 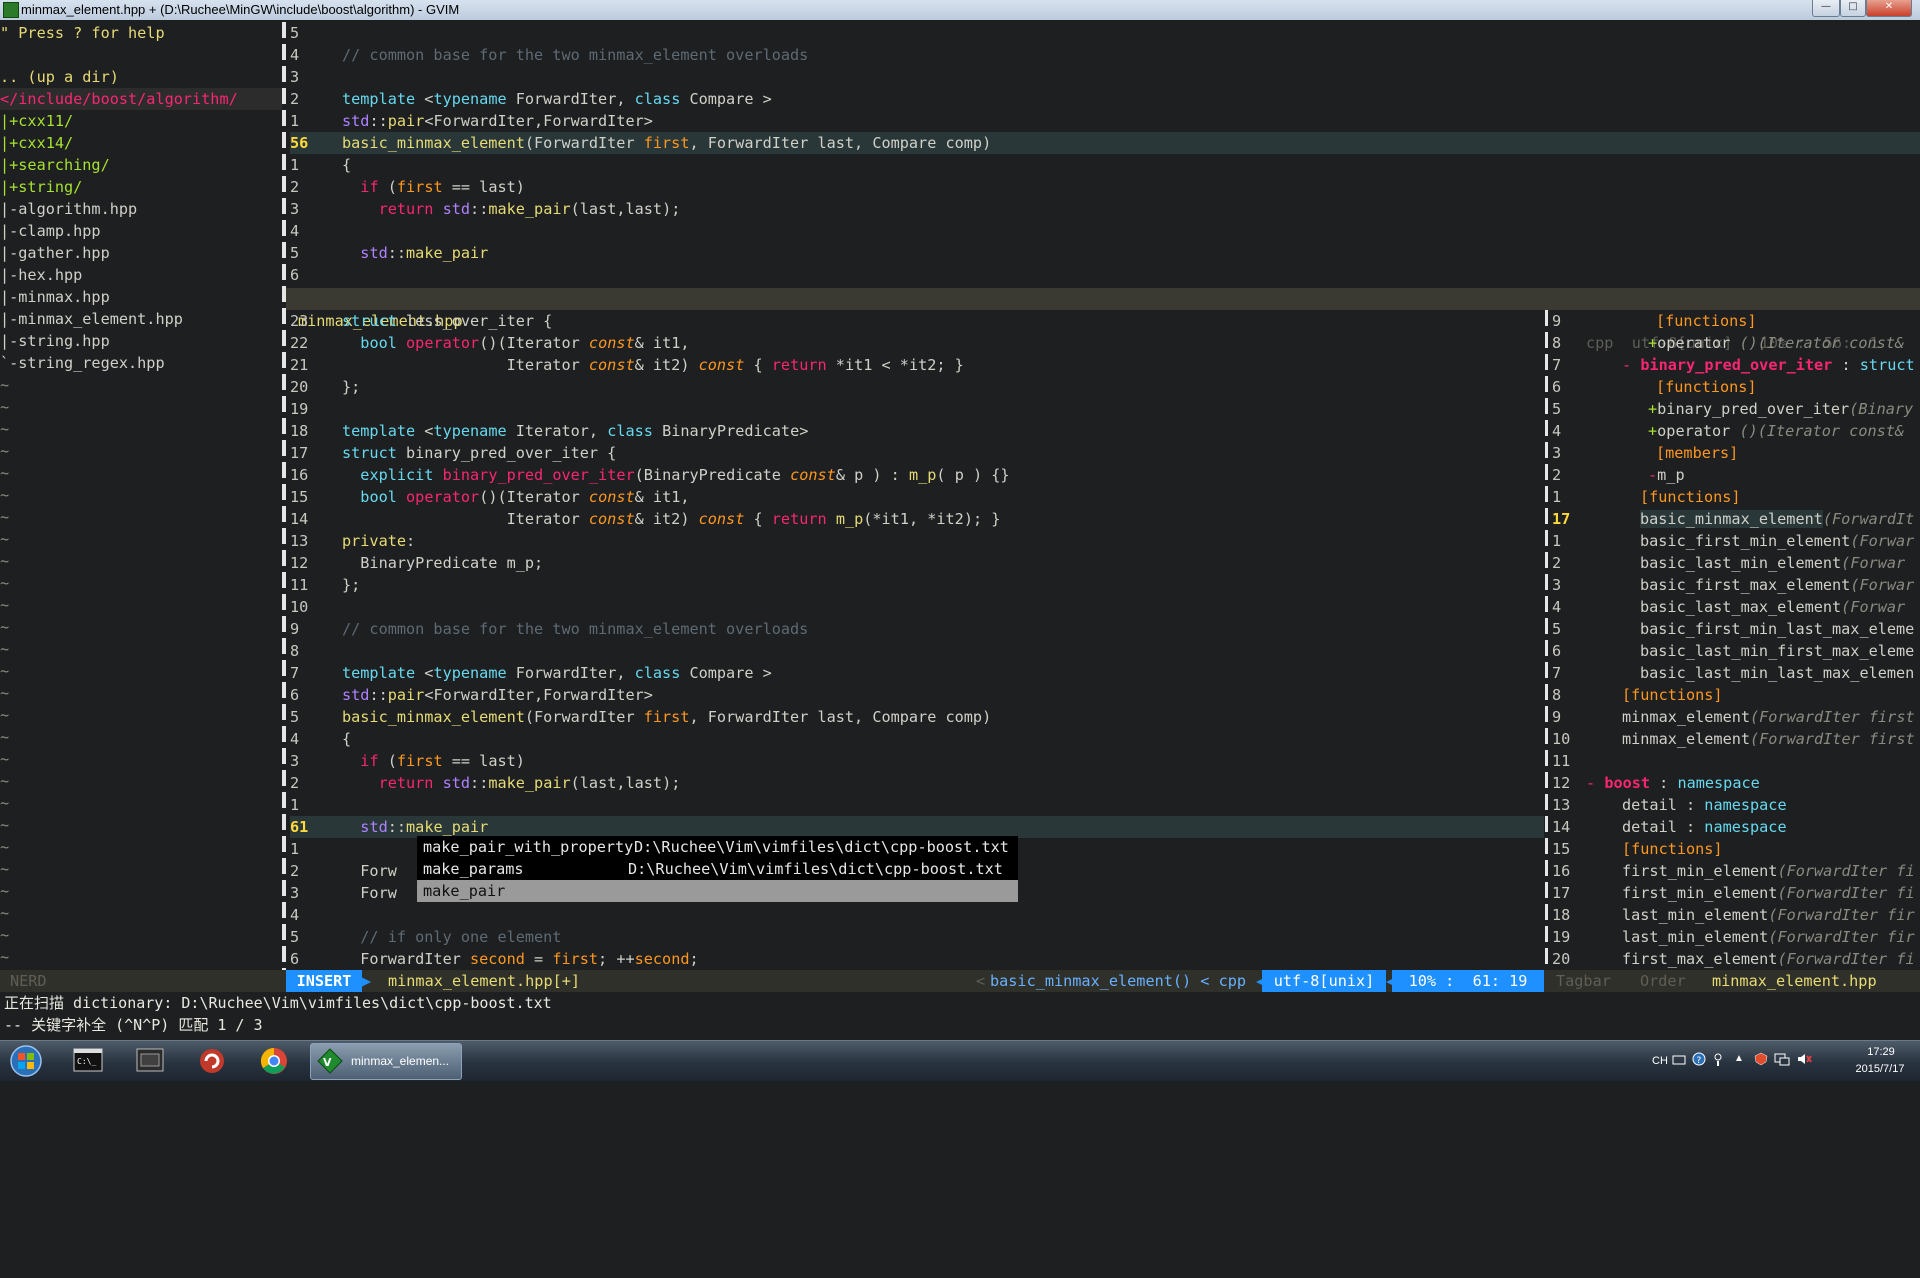 I want to click on help-icon: ?, so click(x=1699, y=1059).